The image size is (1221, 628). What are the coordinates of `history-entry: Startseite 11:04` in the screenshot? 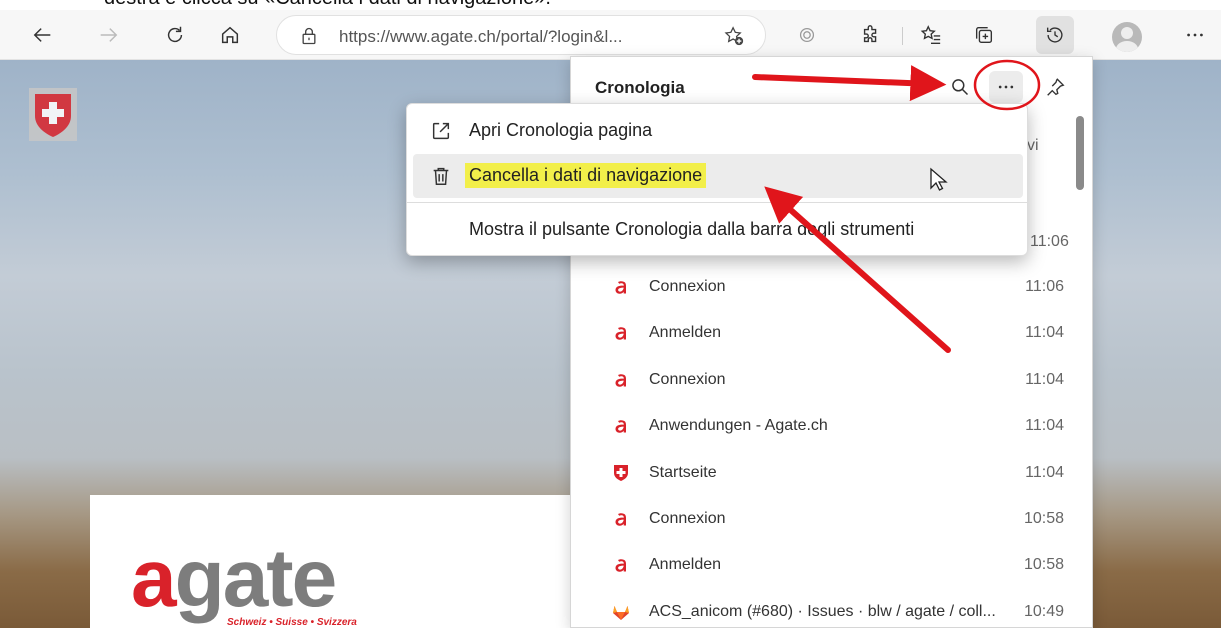 It's located at (838, 473).